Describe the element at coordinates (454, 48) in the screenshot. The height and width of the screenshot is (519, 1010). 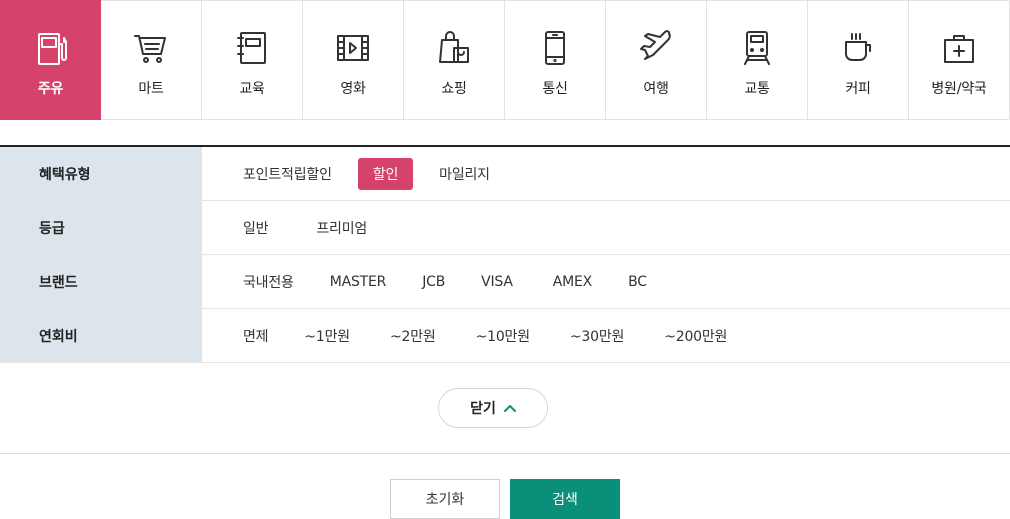
I see `shopping-bag-icon` at that location.